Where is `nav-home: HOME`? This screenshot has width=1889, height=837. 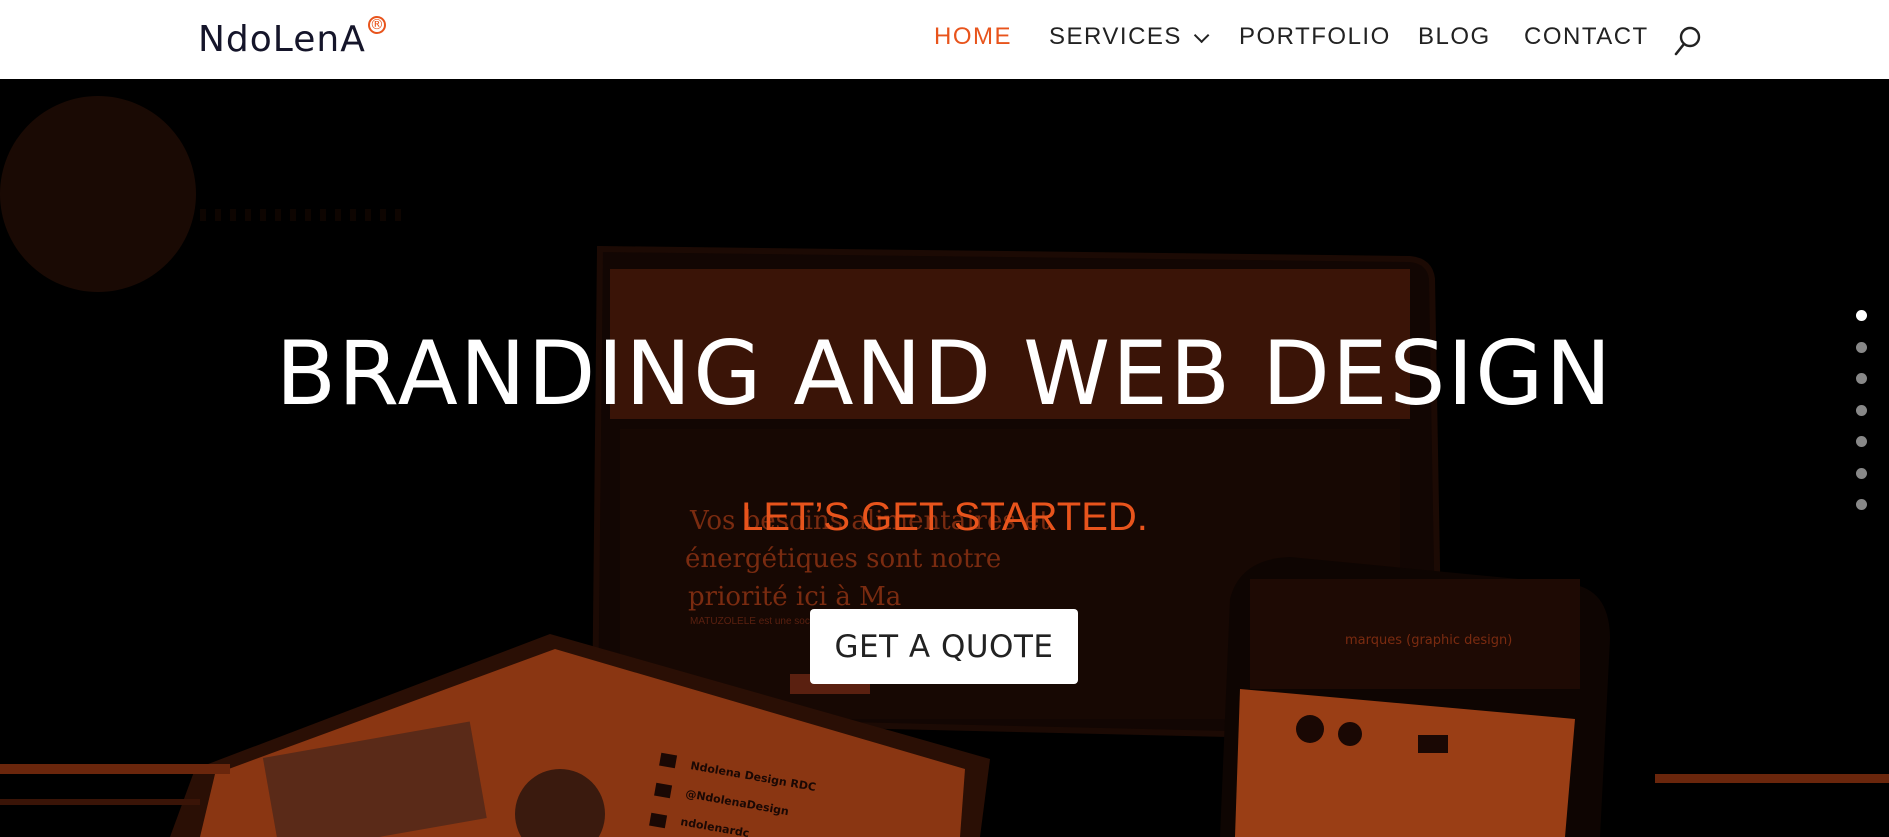 nav-home: HOME is located at coordinates (973, 37).